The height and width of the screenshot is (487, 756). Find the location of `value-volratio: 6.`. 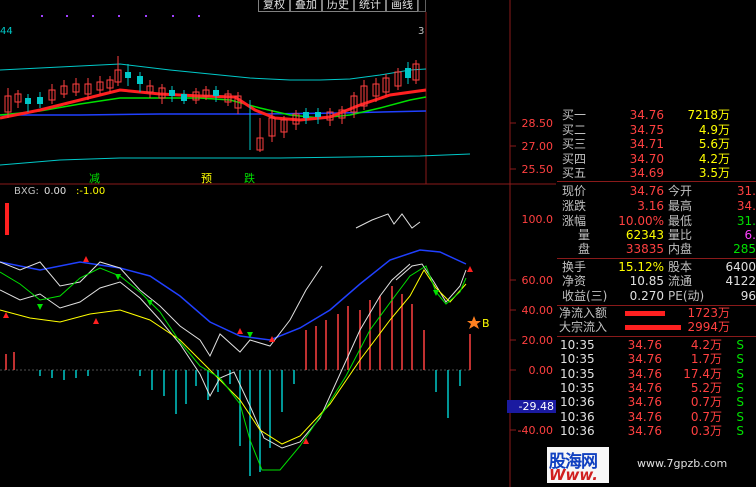

value-volratio: 6. is located at coordinates (750, 235).